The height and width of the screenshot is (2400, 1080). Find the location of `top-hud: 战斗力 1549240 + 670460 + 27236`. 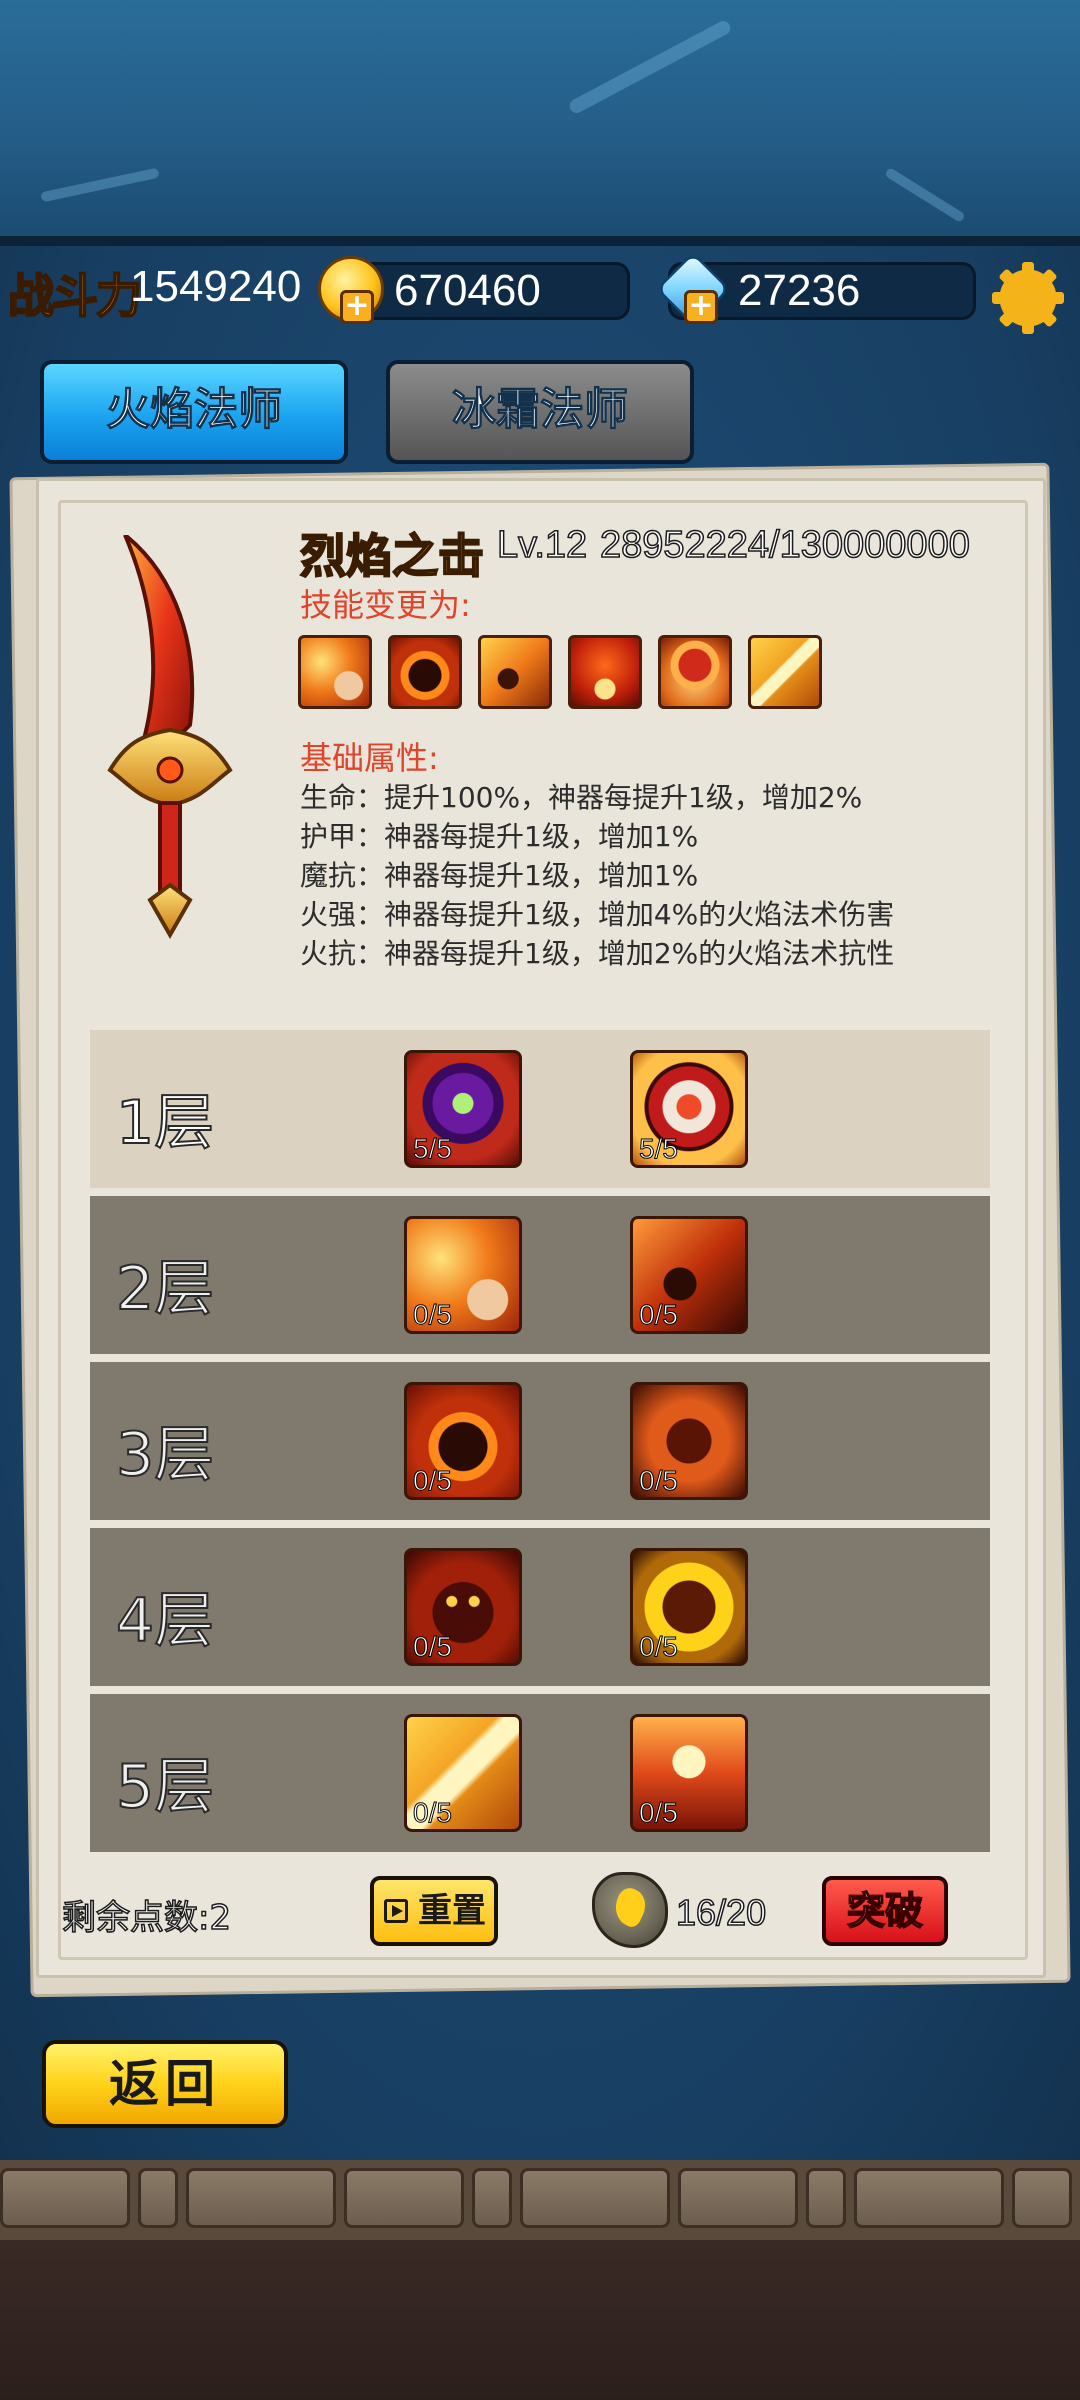

top-hud: 战斗力 1549240 + 670460 + 27236 is located at coordinates (540, 290).